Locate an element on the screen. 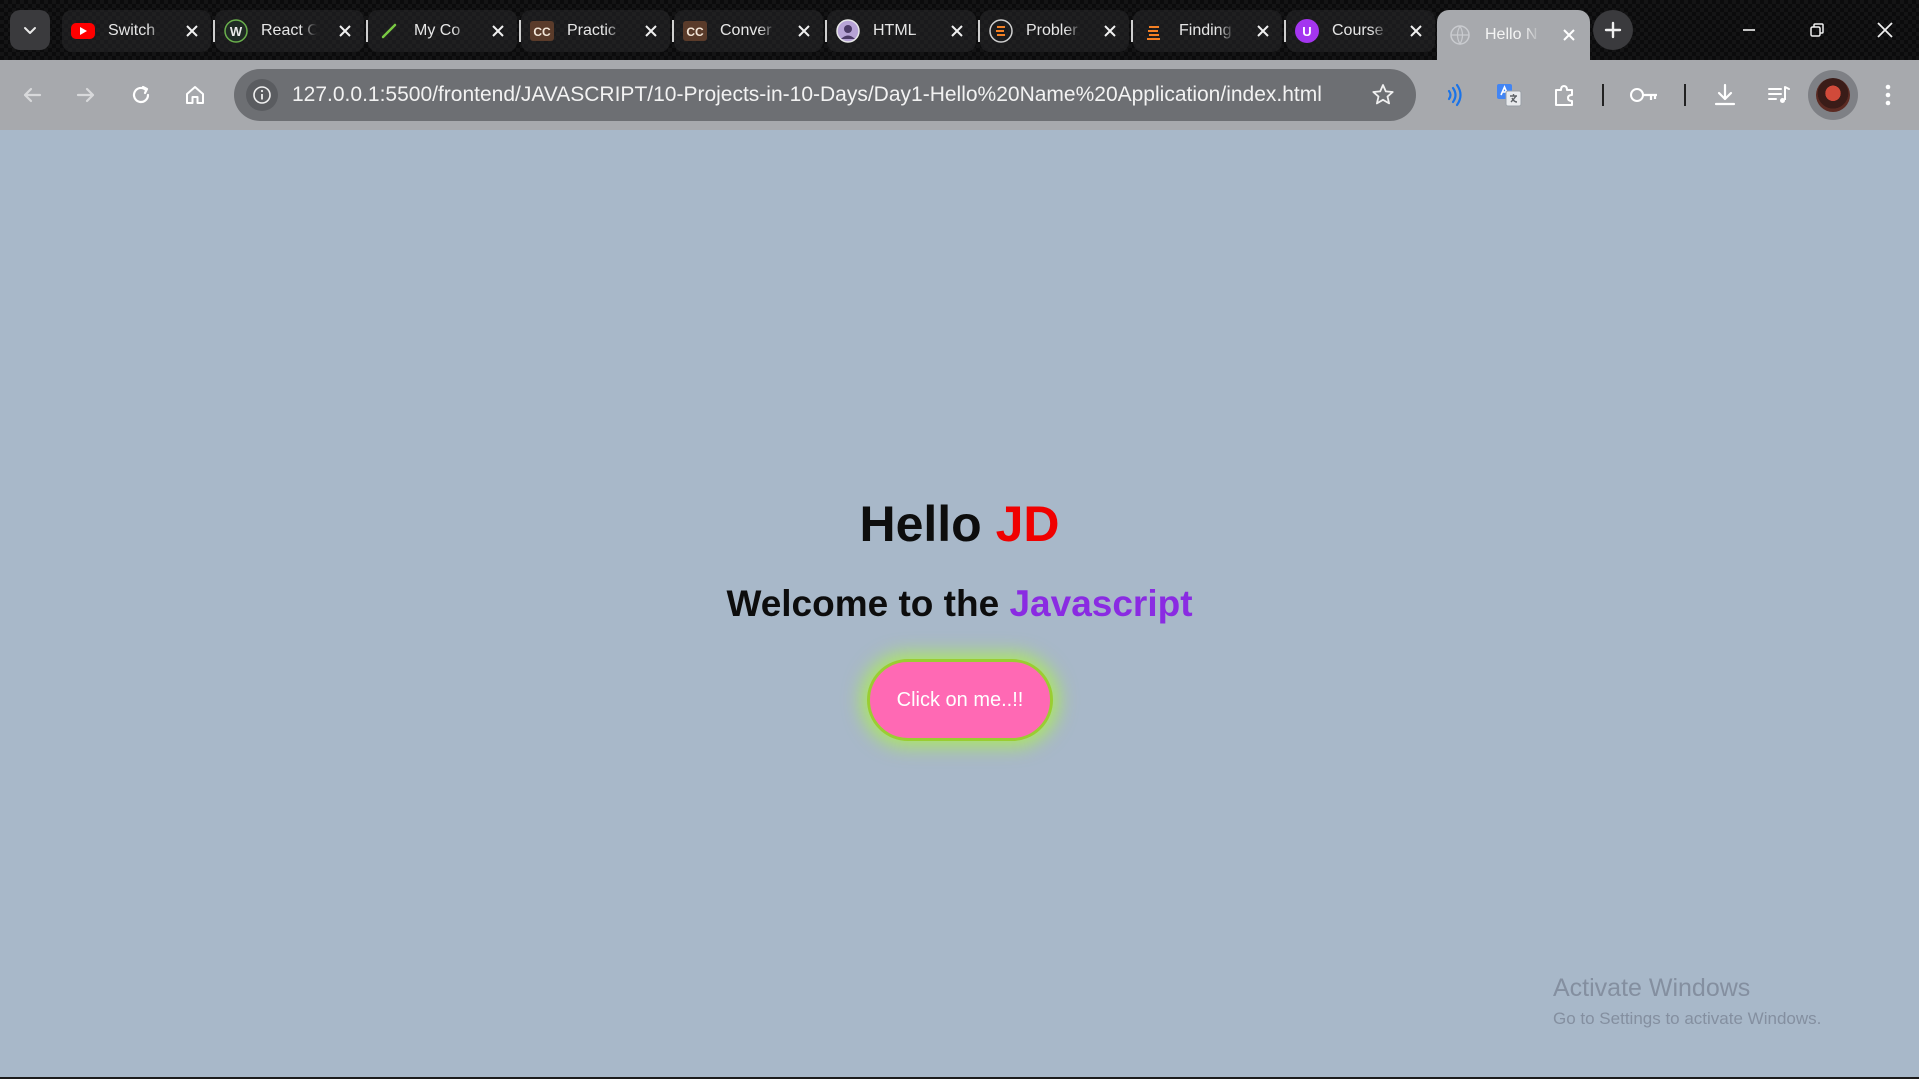 The image size is (1919, 1079). w3-icon: W is located at coordinates (236, 31).